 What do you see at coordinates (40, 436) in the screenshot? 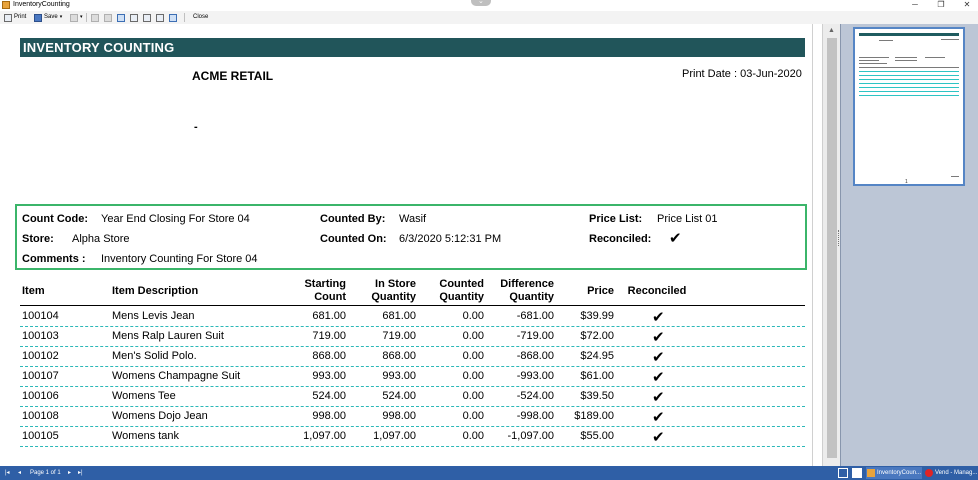
I see `item-code: 100105` at bounding box center [40, 436].